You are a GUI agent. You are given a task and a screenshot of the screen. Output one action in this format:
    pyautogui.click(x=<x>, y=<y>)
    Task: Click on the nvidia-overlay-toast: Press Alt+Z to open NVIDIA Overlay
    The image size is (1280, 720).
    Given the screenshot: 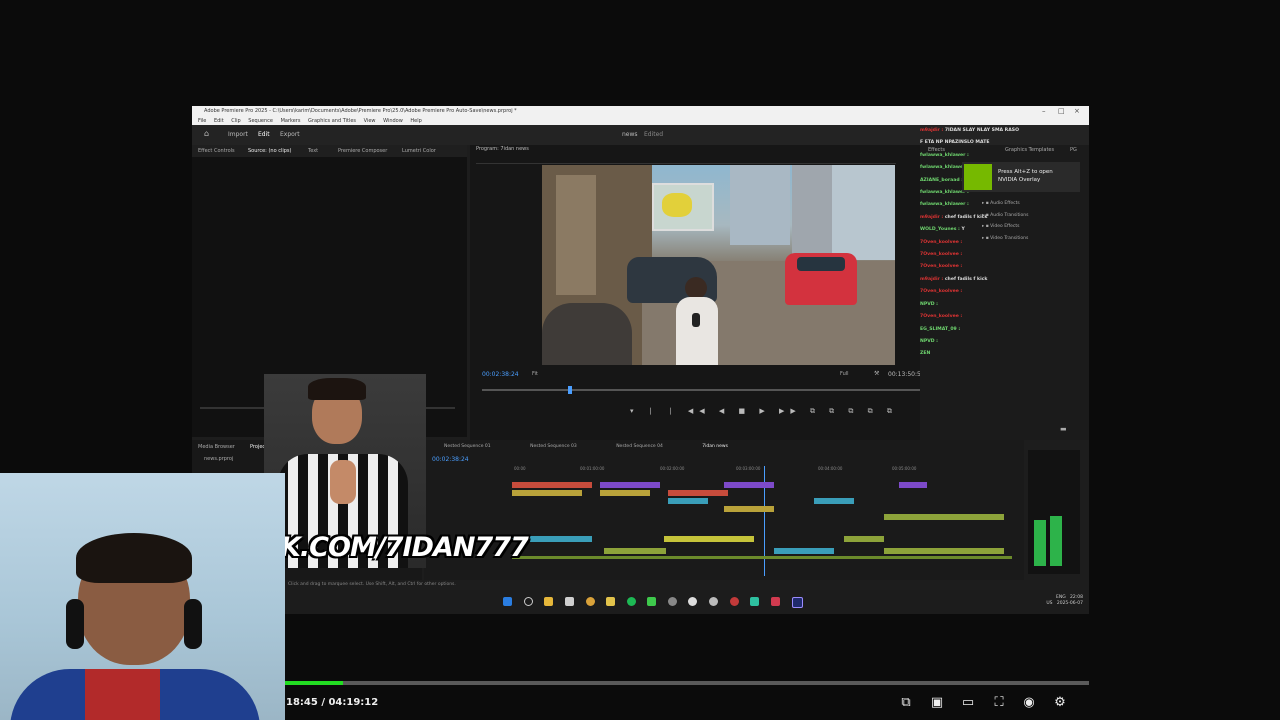 What is the action you would take?
    pyautogui.click(x=1021, y=177)
    